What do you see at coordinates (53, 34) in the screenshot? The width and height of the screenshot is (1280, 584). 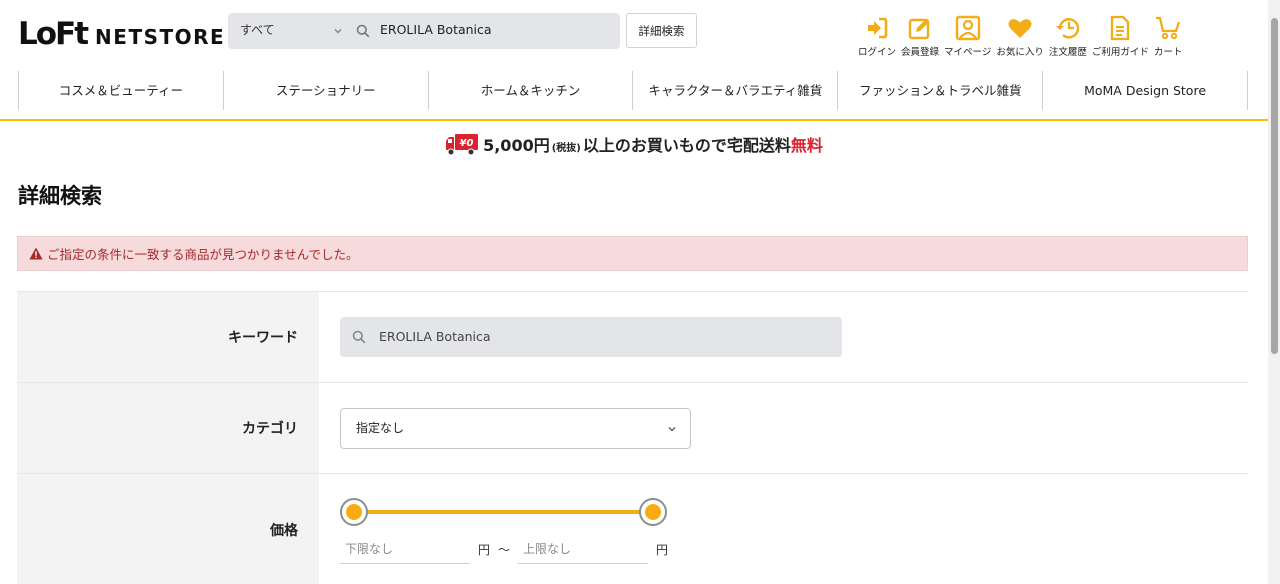 I see `logo-mark: LoFt` at bounding box center [53, 34].